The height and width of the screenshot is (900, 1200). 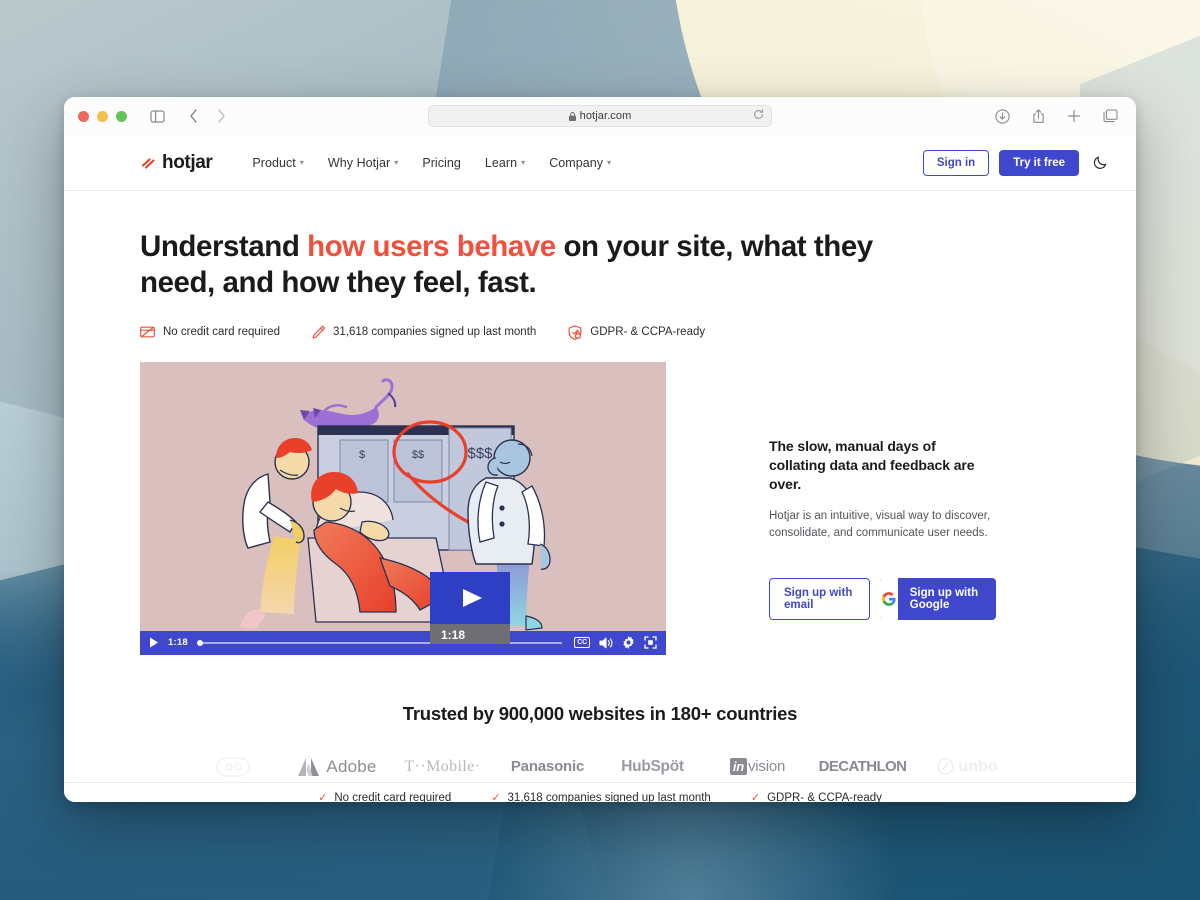 I want to click on closed-captions-icon: CC, so click(x=582, y=643).